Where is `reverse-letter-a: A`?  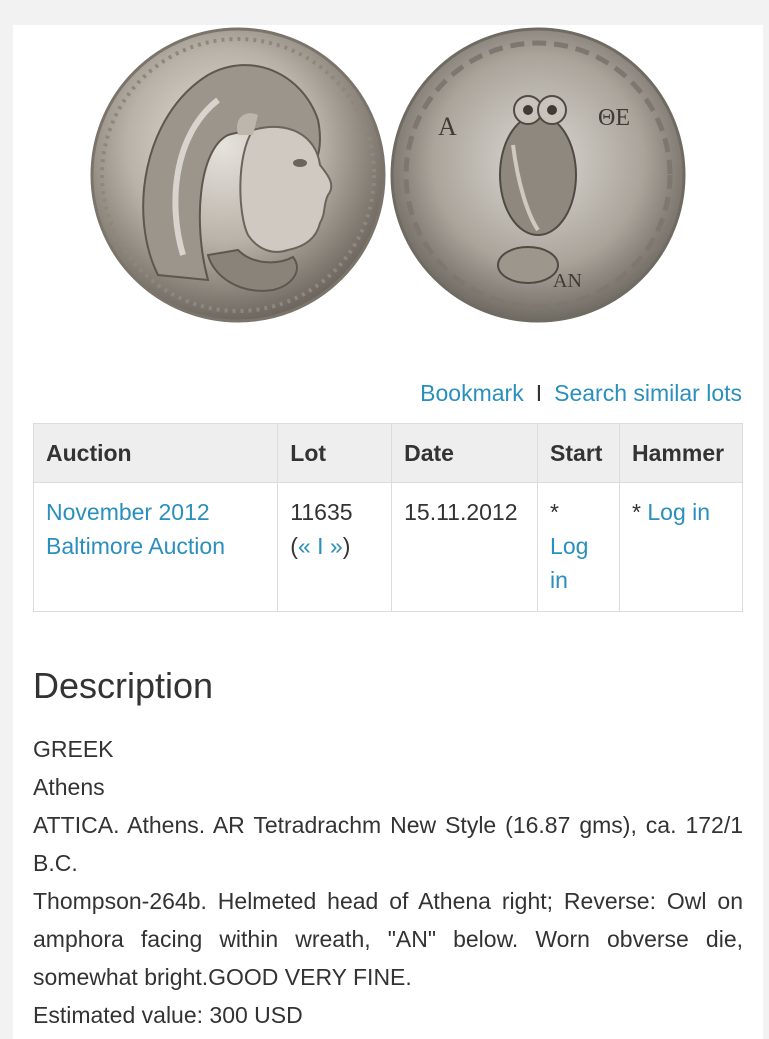
reverse-letter-a: A is located at coordinates (447, 126).